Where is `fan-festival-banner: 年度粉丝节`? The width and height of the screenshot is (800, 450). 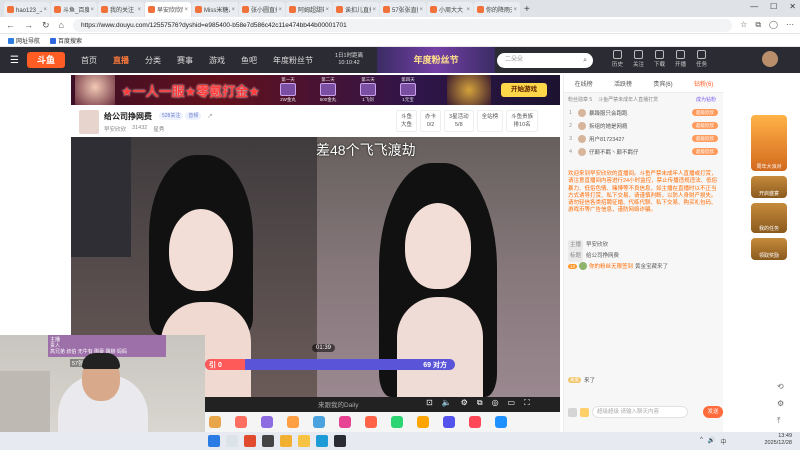 fan-festival-banner: 年度粉丝节 is located at coordinates (436, 60).